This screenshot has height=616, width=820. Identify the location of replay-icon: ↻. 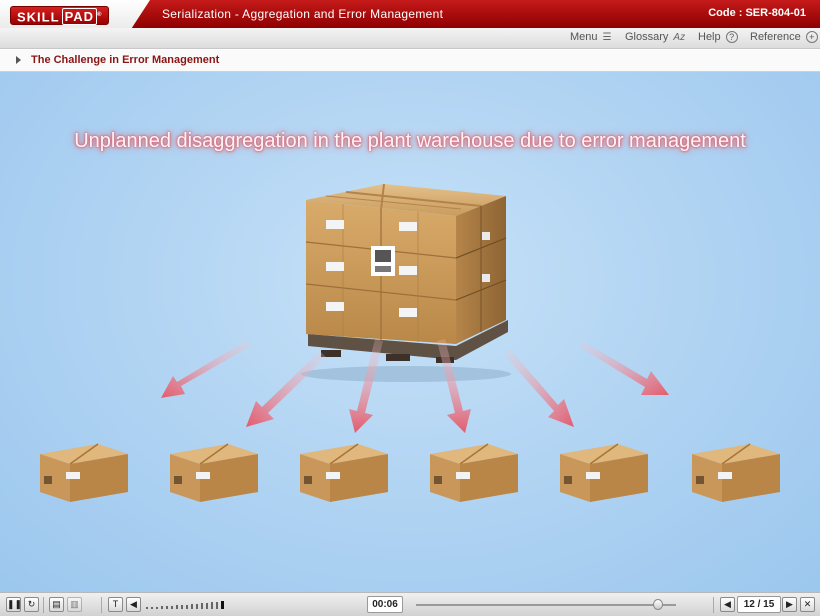
(31, 604).